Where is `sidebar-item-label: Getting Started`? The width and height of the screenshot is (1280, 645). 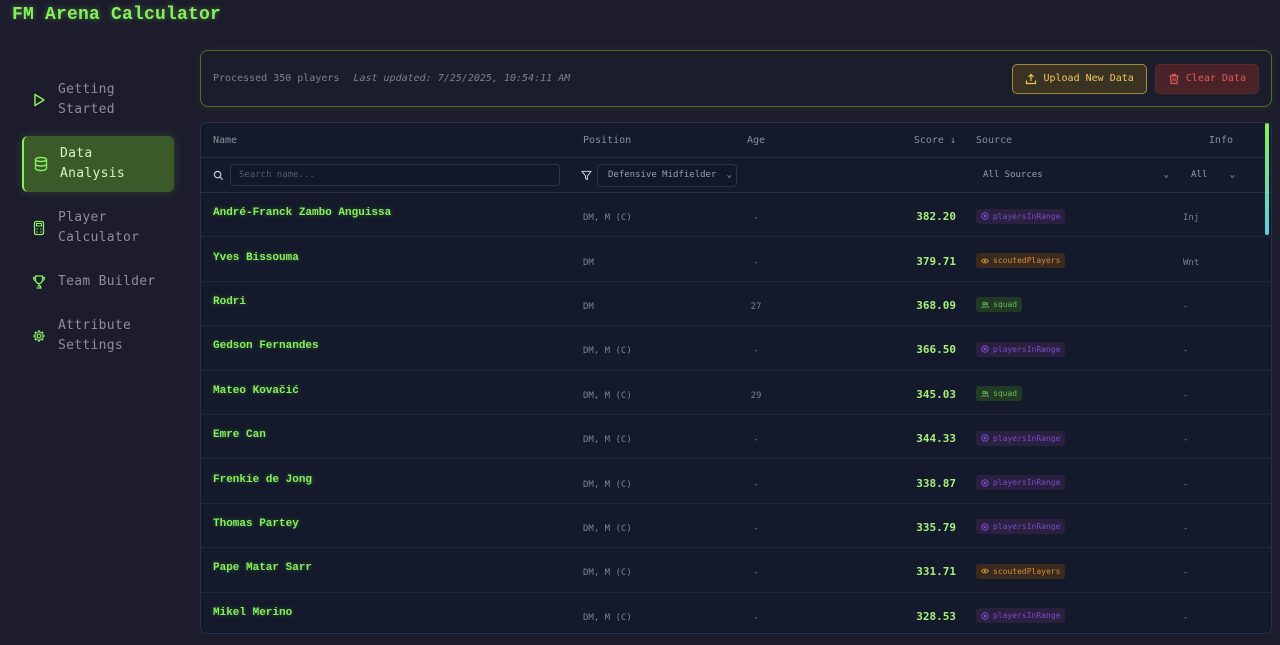
sidebar-item-label: Getting Started is located at coordinates (86, 99).